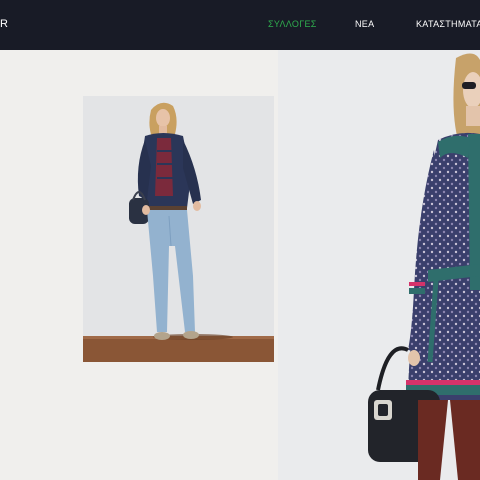 The image size is (480, 480). What do you see at coordinates (4, 24) in the screenshot?
I see `brand-logo: R` at bounding box center [4, 24].